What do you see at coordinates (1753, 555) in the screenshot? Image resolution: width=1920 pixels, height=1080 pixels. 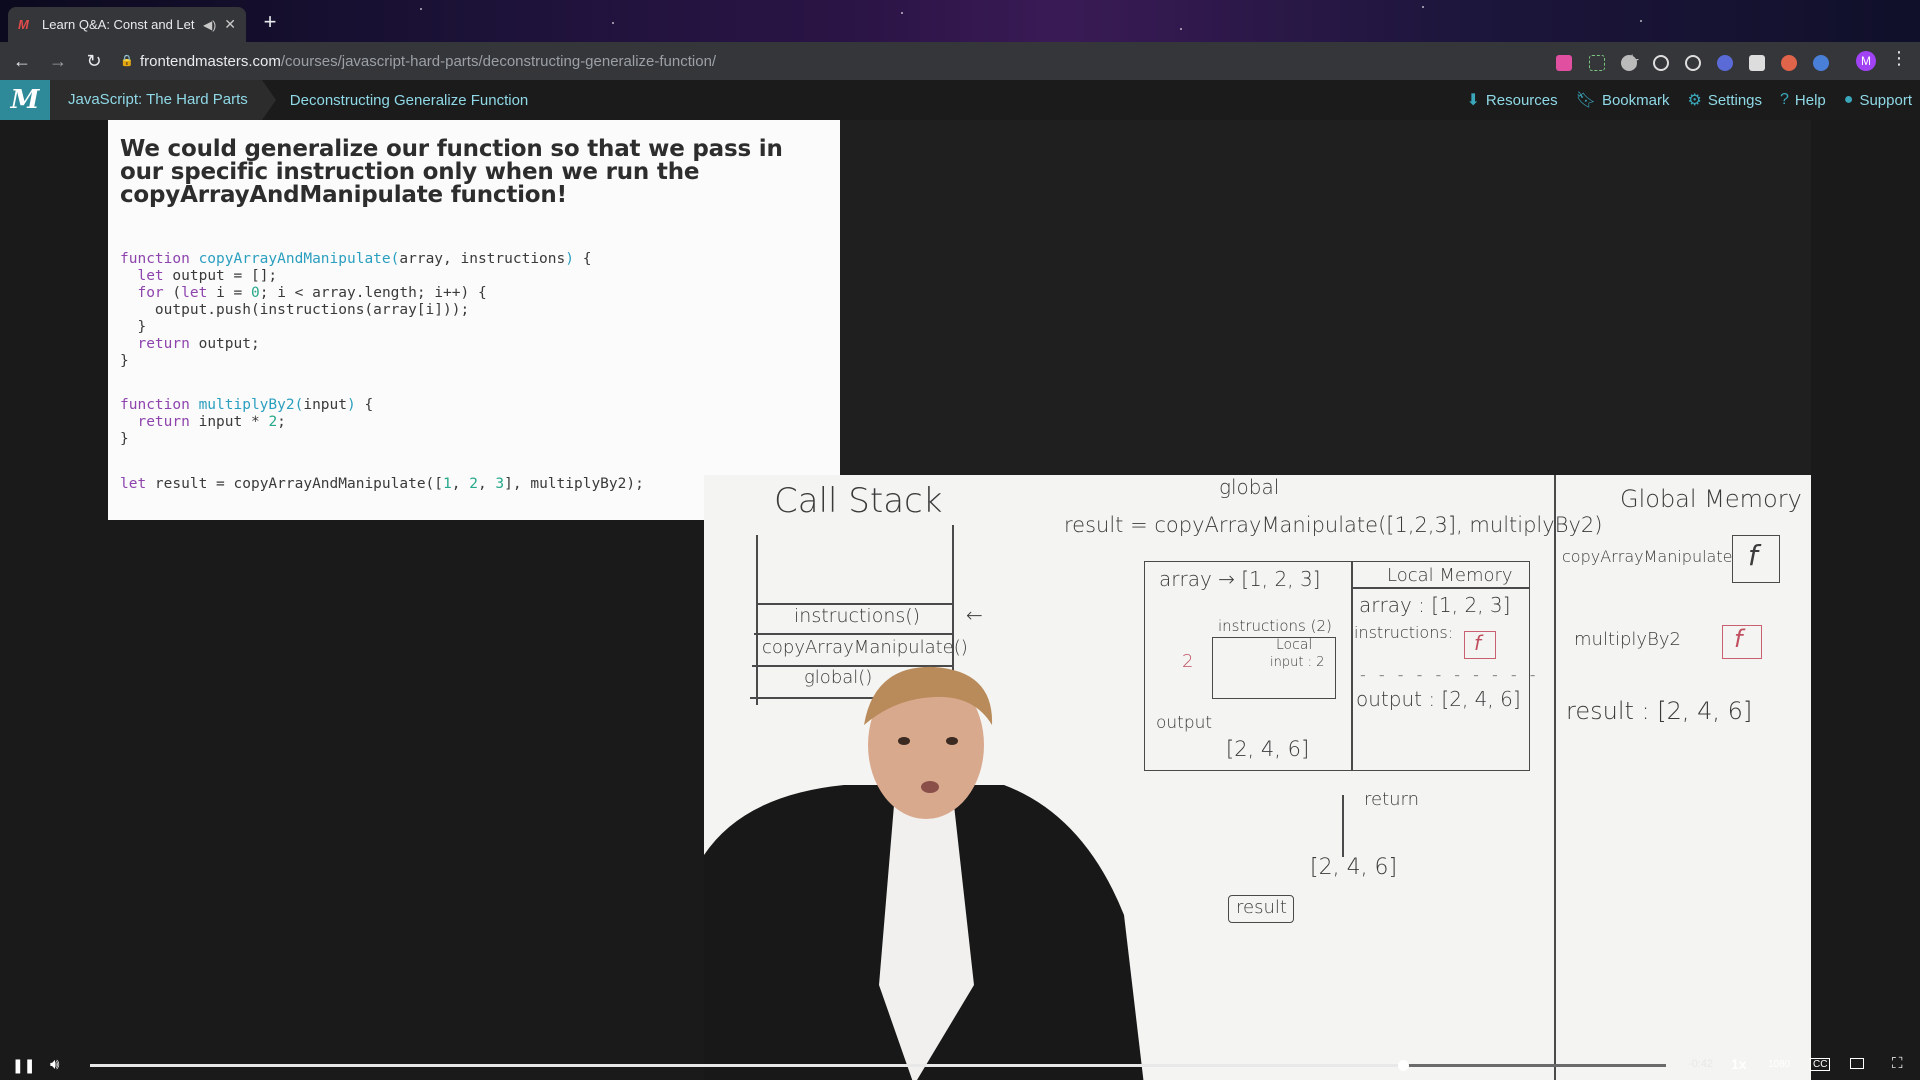 I see `gm-copy-fn: f` at bounding box center [1753, 555].